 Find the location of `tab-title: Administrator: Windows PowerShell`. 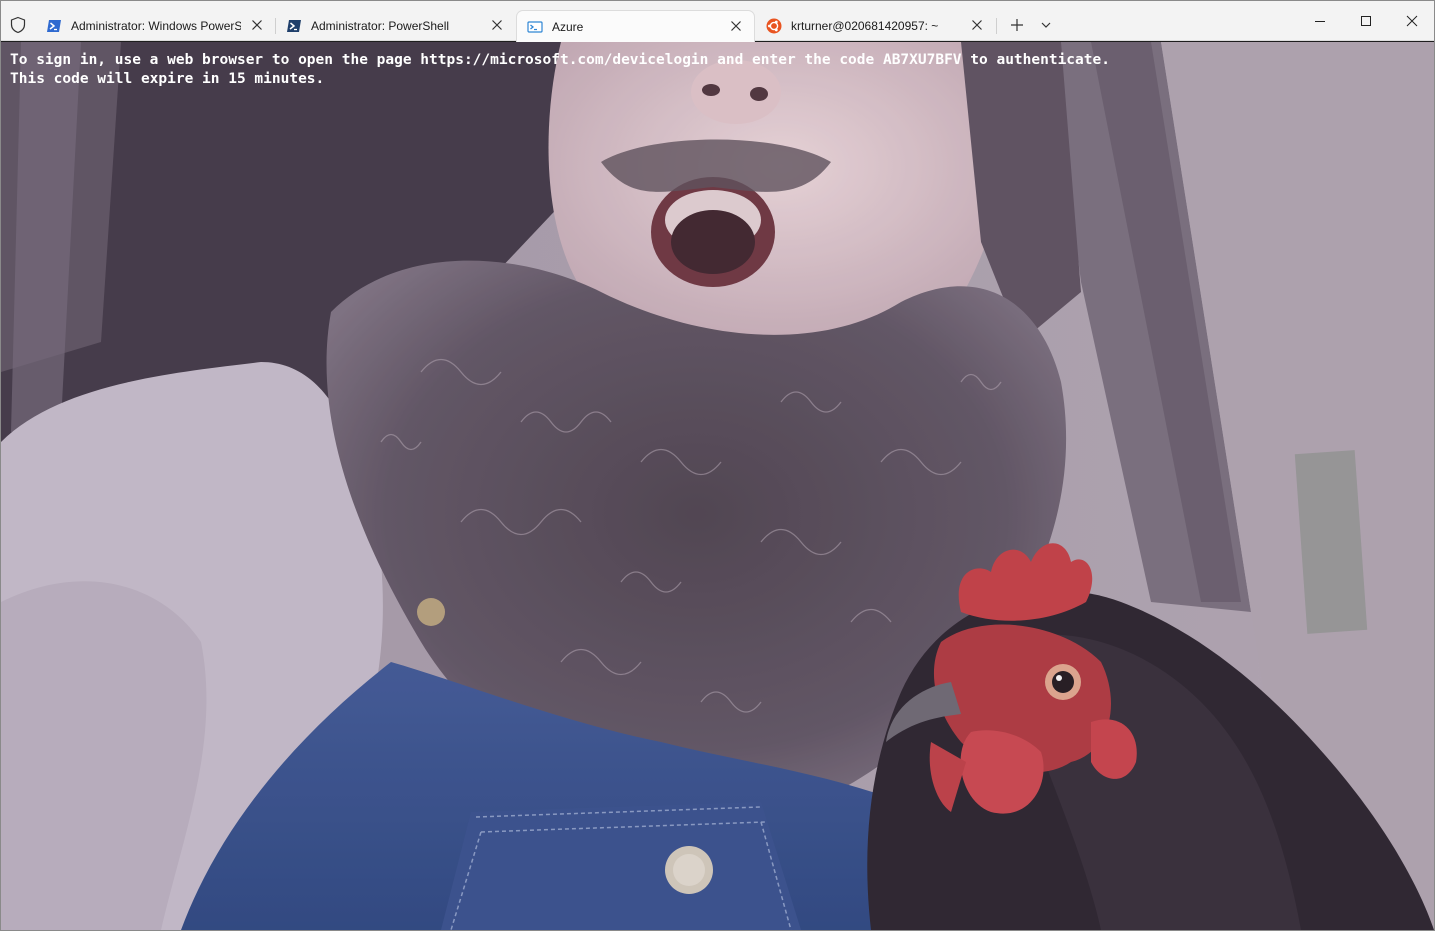

tab-title: Administrator: Windows PowerShell is located at coordinates (156, 26).